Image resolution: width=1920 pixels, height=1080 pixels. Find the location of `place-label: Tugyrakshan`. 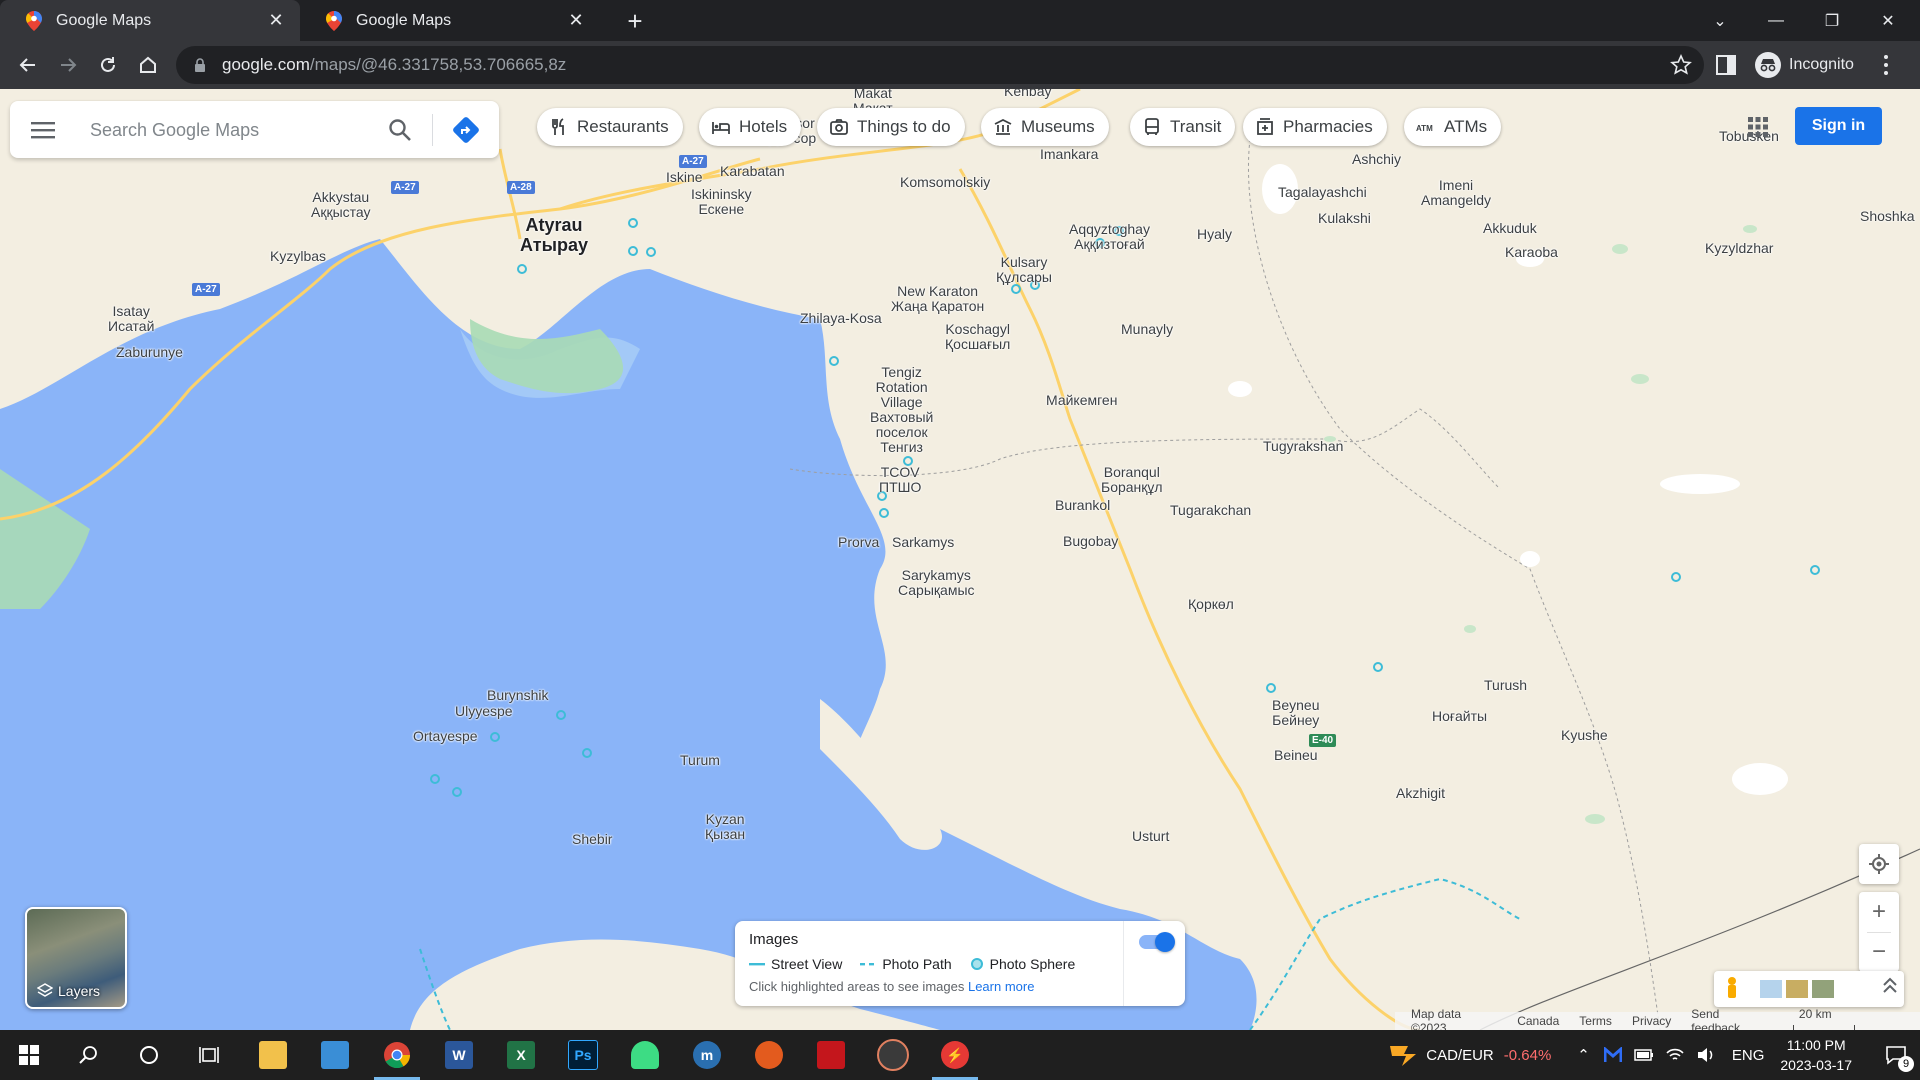

place-label: Tugyrakshan is located at coordinates (1303, 446).